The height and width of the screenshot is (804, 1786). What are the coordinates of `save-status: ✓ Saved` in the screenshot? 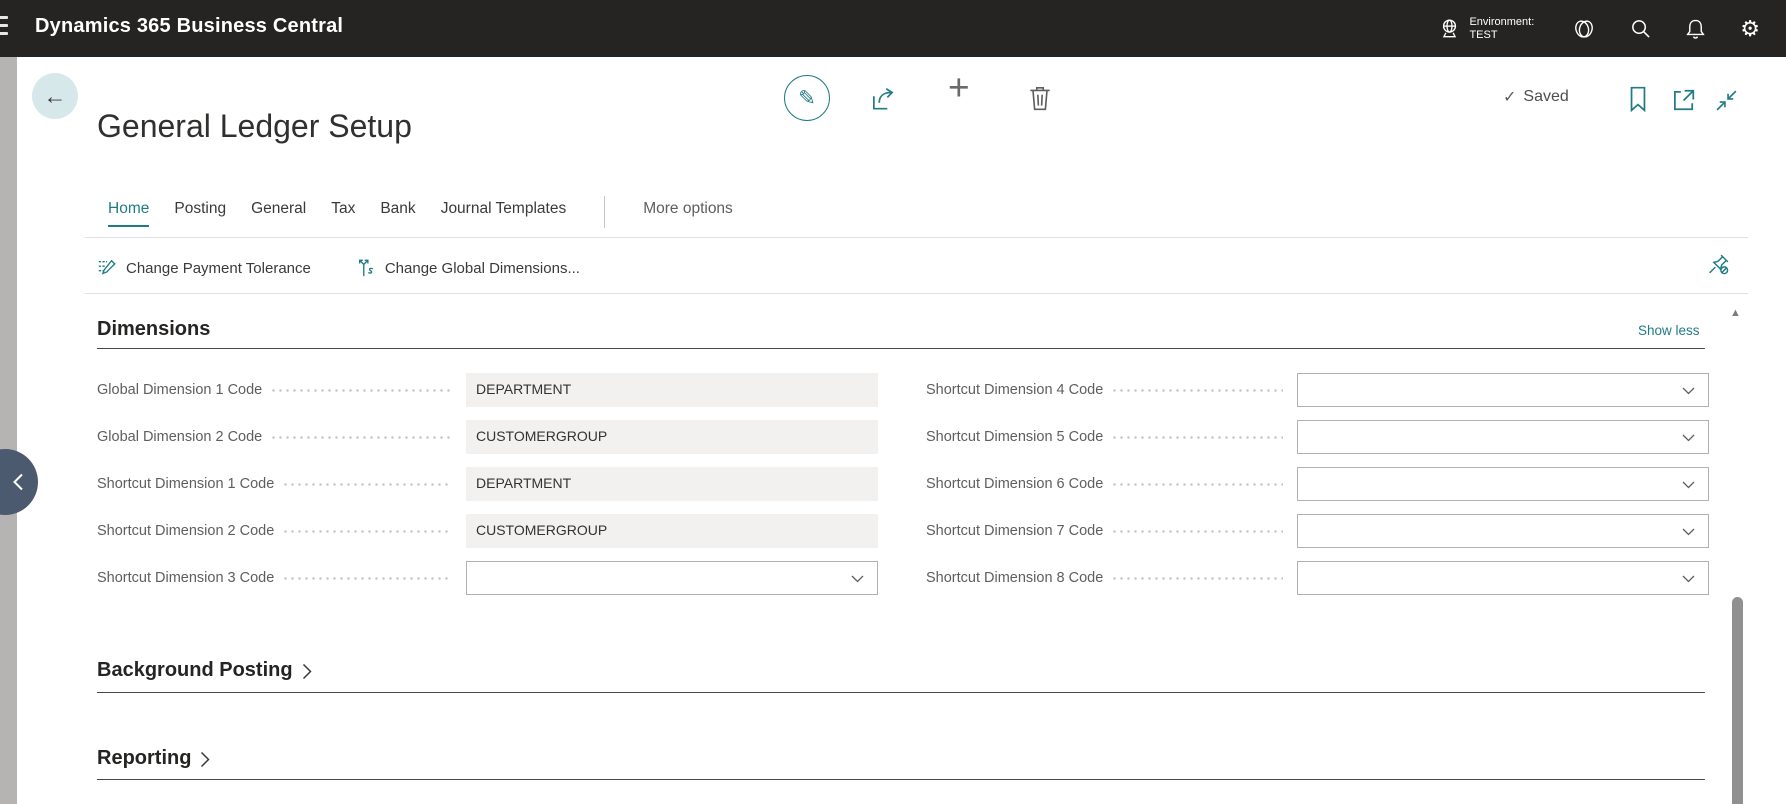 It's located at (1536, 97).